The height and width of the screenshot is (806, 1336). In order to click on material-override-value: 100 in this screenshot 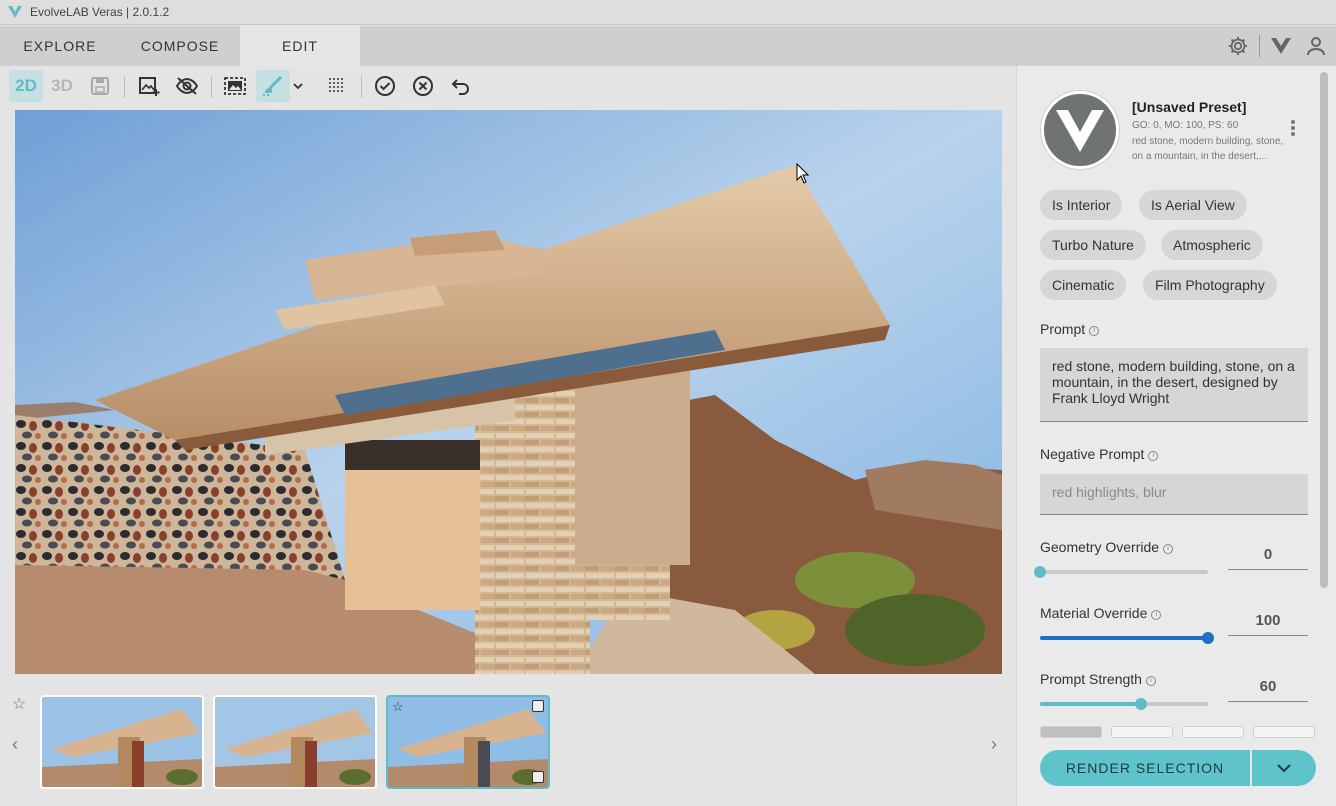, I will do `click(1268, 621)`.